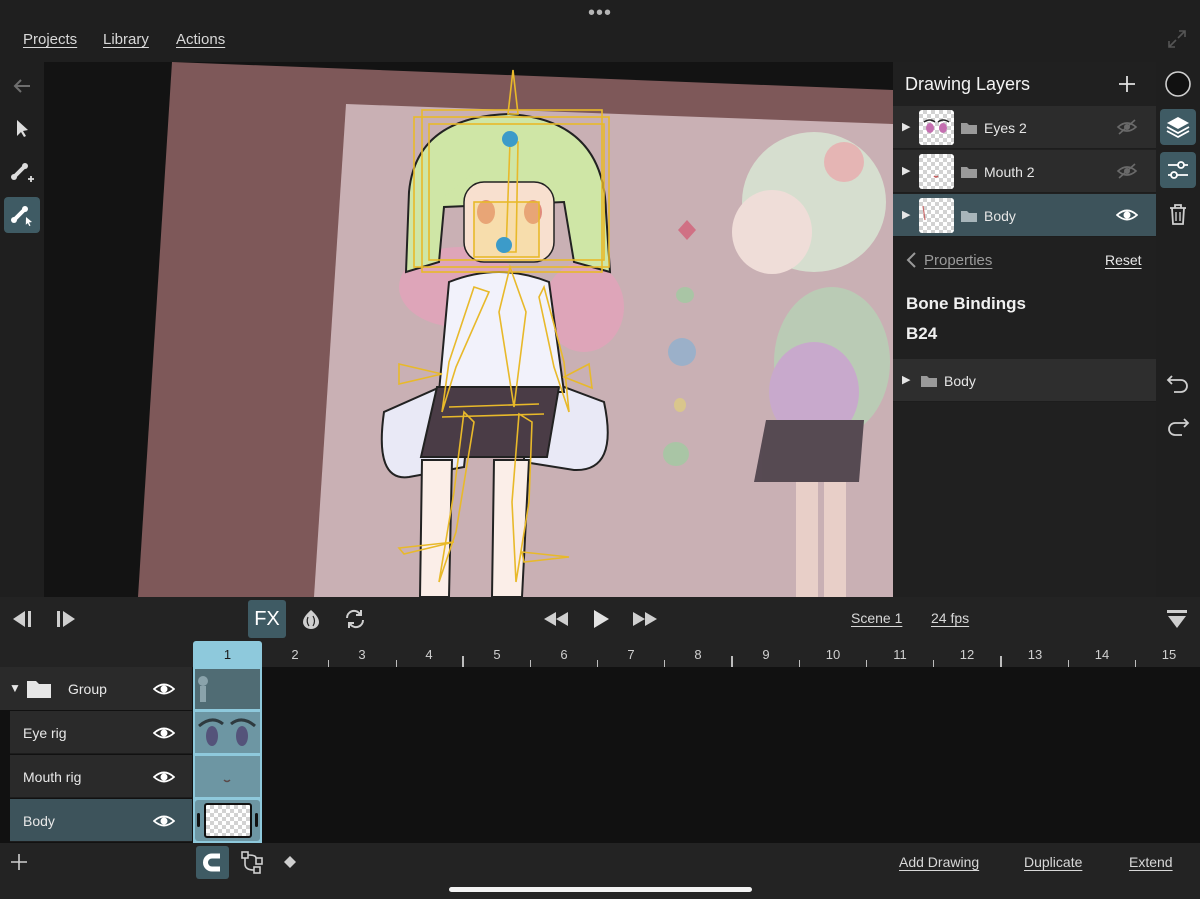 Image resolution: width=1200 pixels, height=899 pixels. What do you see at coordinates (1178, 329) in the screenshot?
I see `right-toolbar` at bounding box center [1178, 329].